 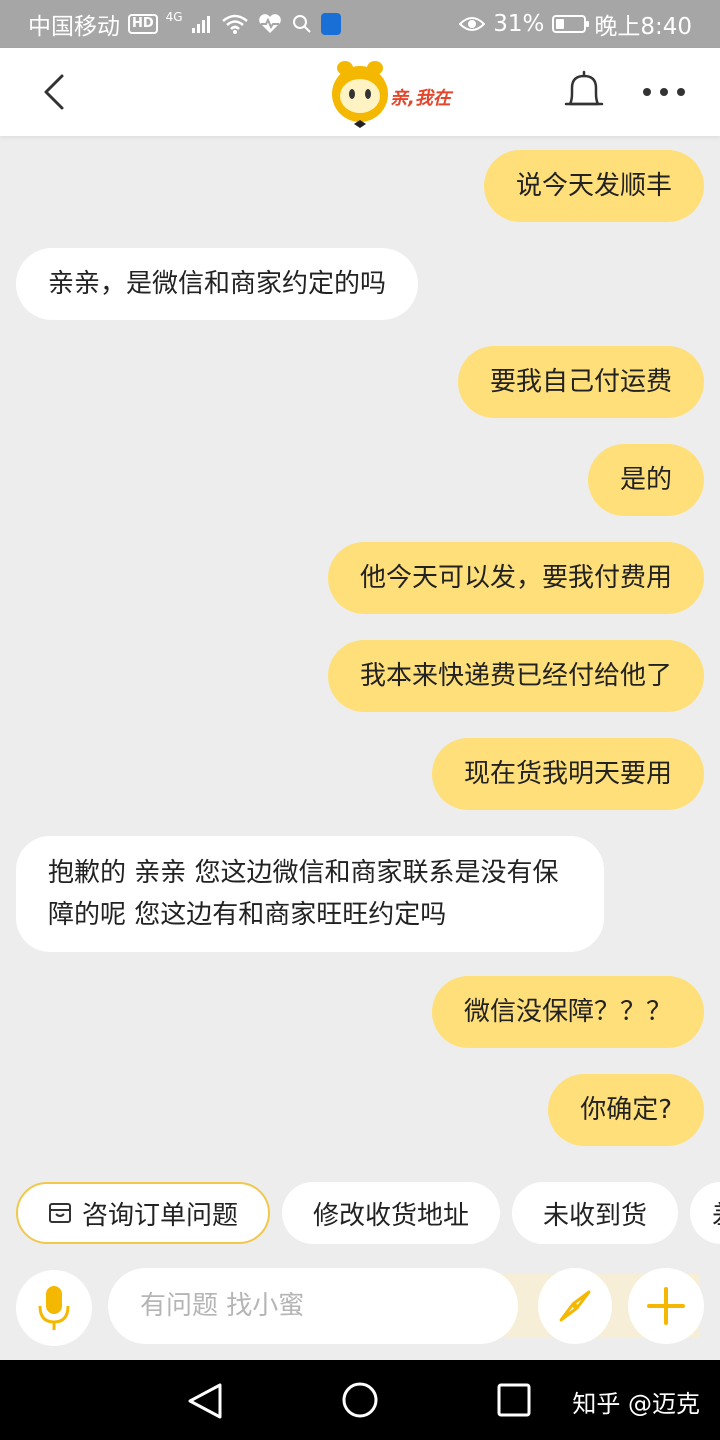 I want to click on hd-badge: HD, so click(x=143, y=24).